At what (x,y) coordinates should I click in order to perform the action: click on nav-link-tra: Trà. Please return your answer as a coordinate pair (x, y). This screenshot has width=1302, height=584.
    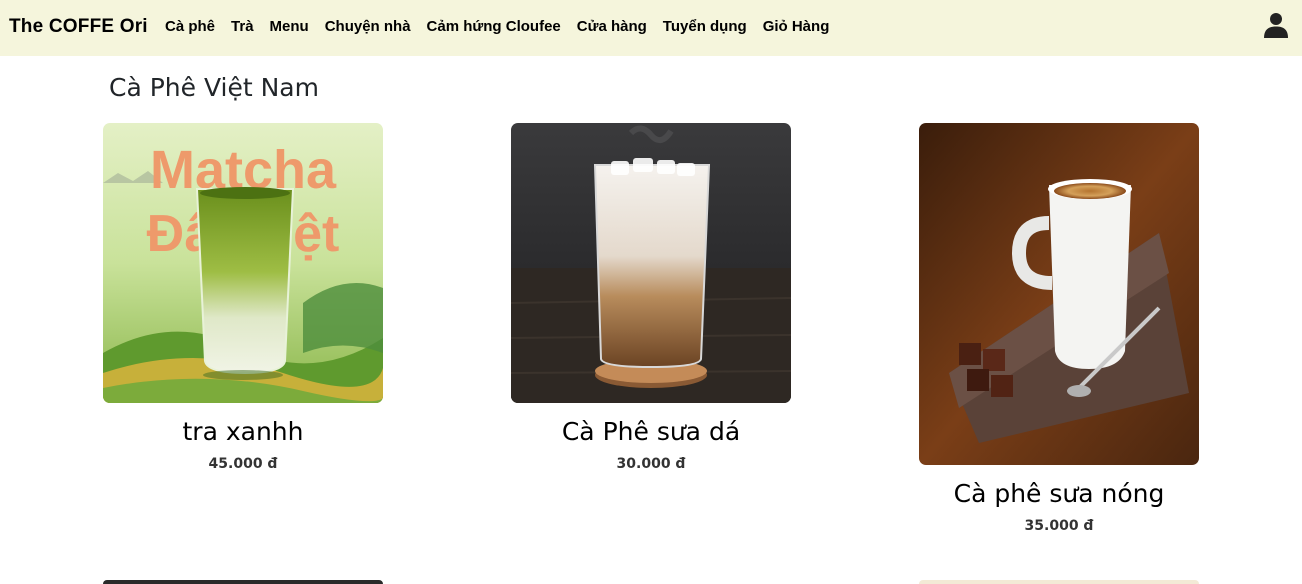
    Looking at the image, I should click on (242, 26).